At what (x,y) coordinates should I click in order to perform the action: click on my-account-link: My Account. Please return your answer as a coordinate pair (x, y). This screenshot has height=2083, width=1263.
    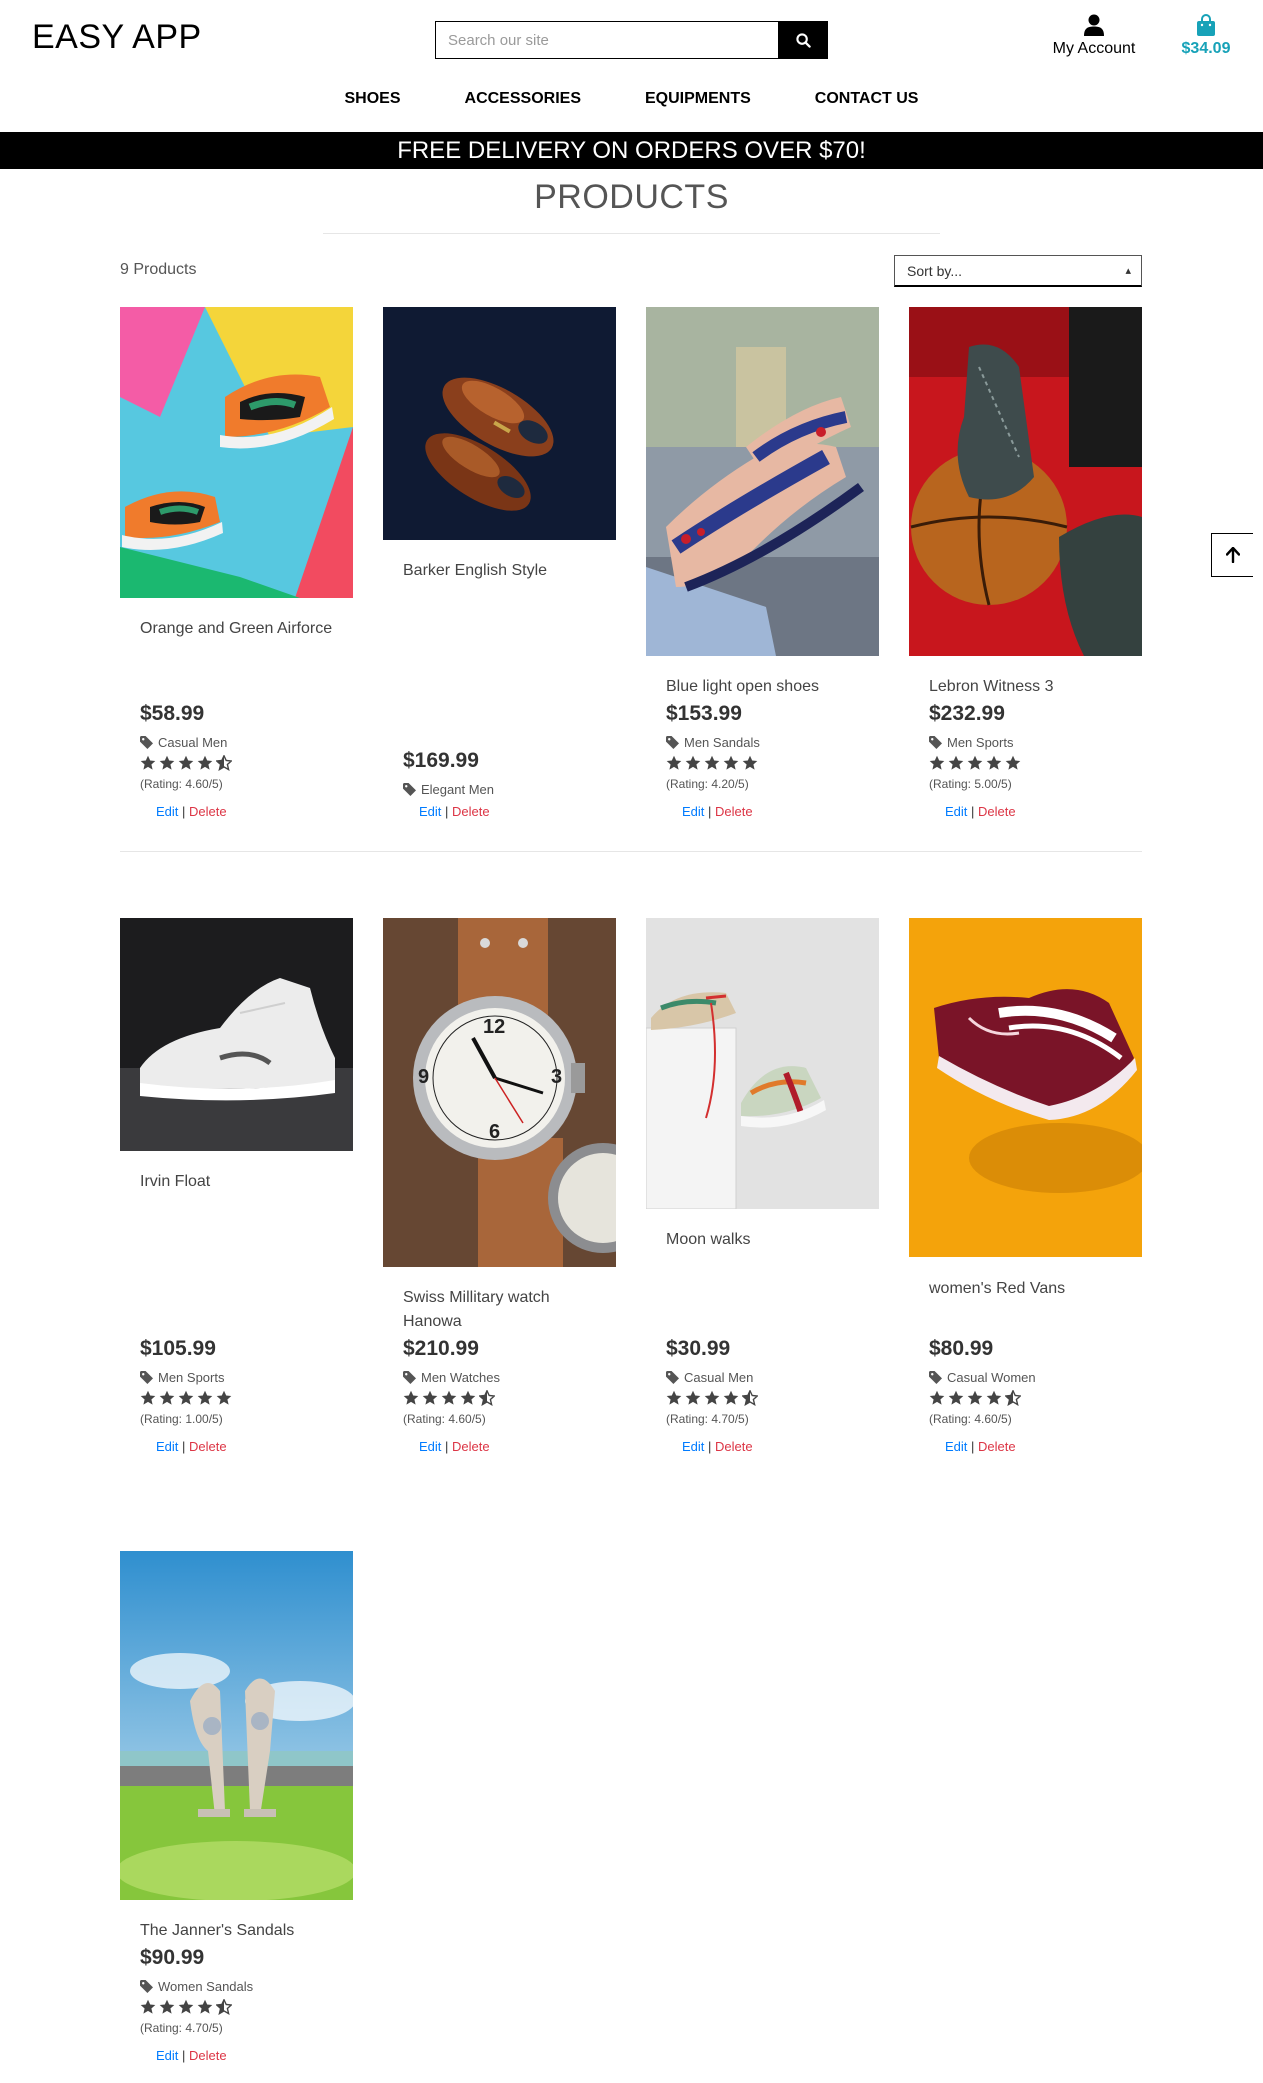
    Looking at the image, I should click on (1094, 36).